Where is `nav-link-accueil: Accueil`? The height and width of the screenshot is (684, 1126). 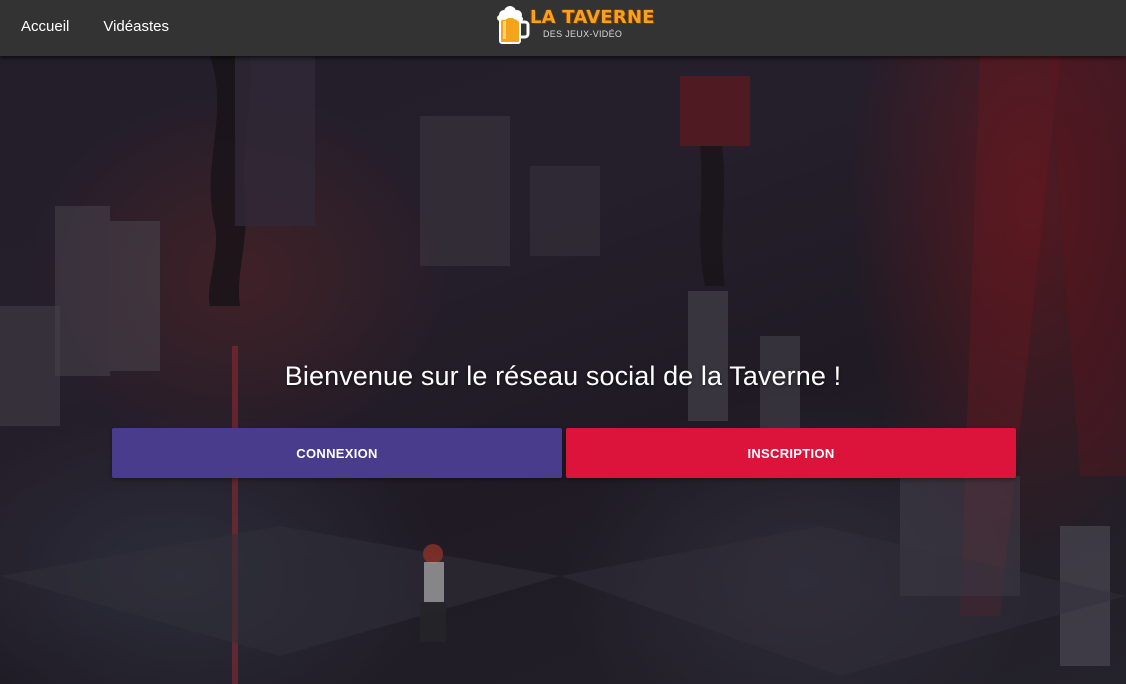 nav-link-accueil: Accueil is located at coordinates (45, 26).